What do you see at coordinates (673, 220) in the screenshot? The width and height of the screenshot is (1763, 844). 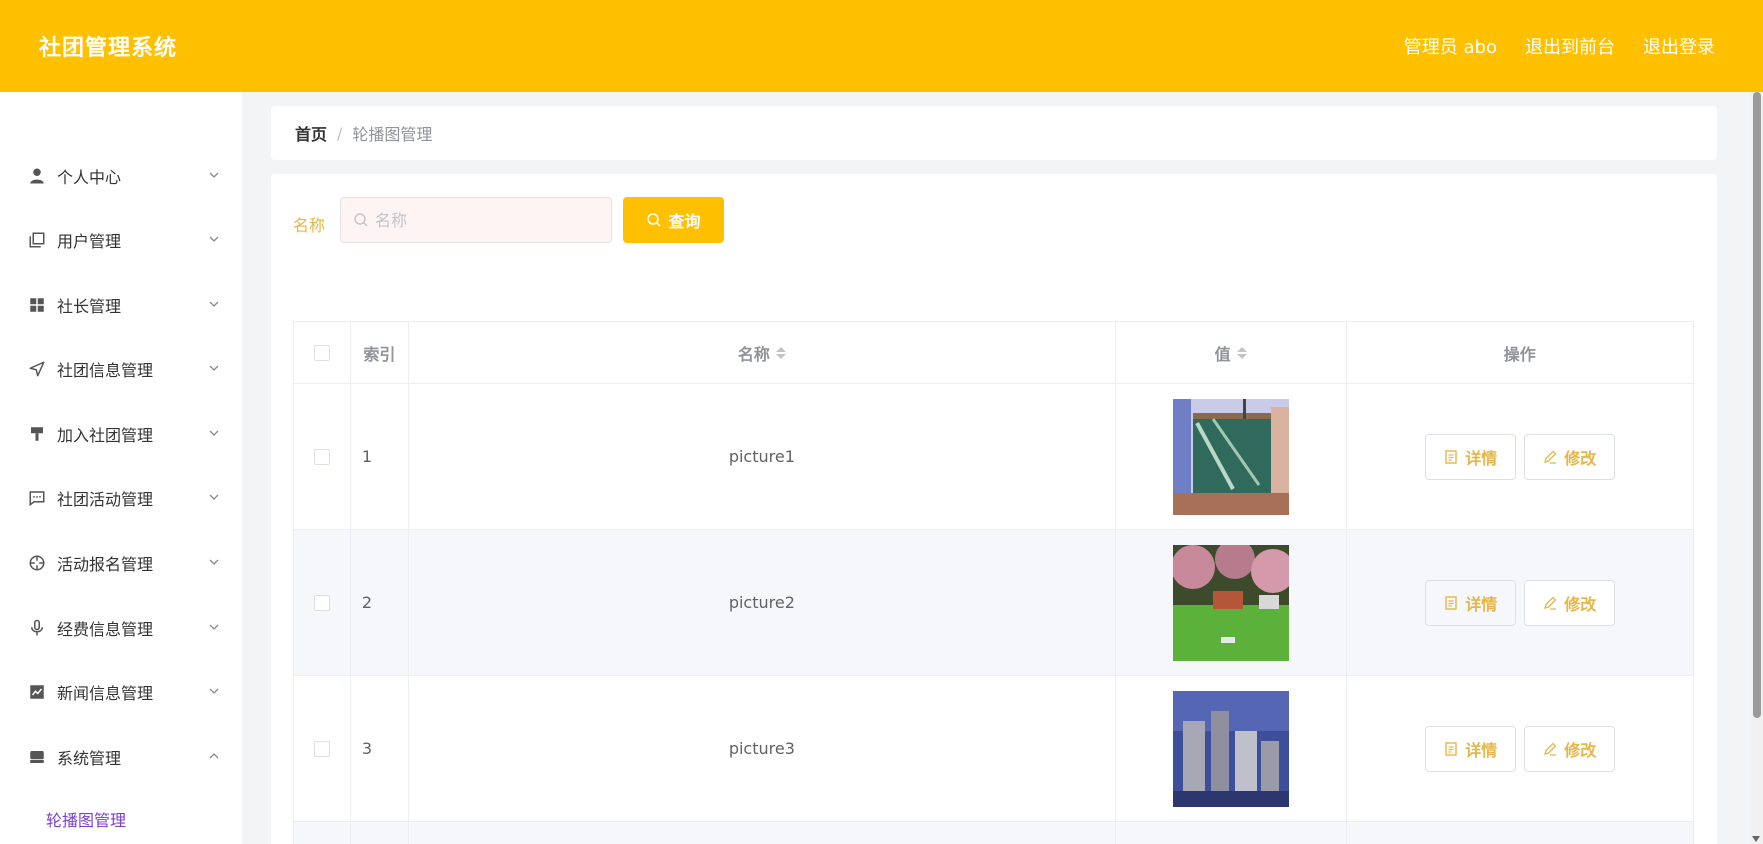 I see `query-button: 查询` at bounding box center [673, 220].